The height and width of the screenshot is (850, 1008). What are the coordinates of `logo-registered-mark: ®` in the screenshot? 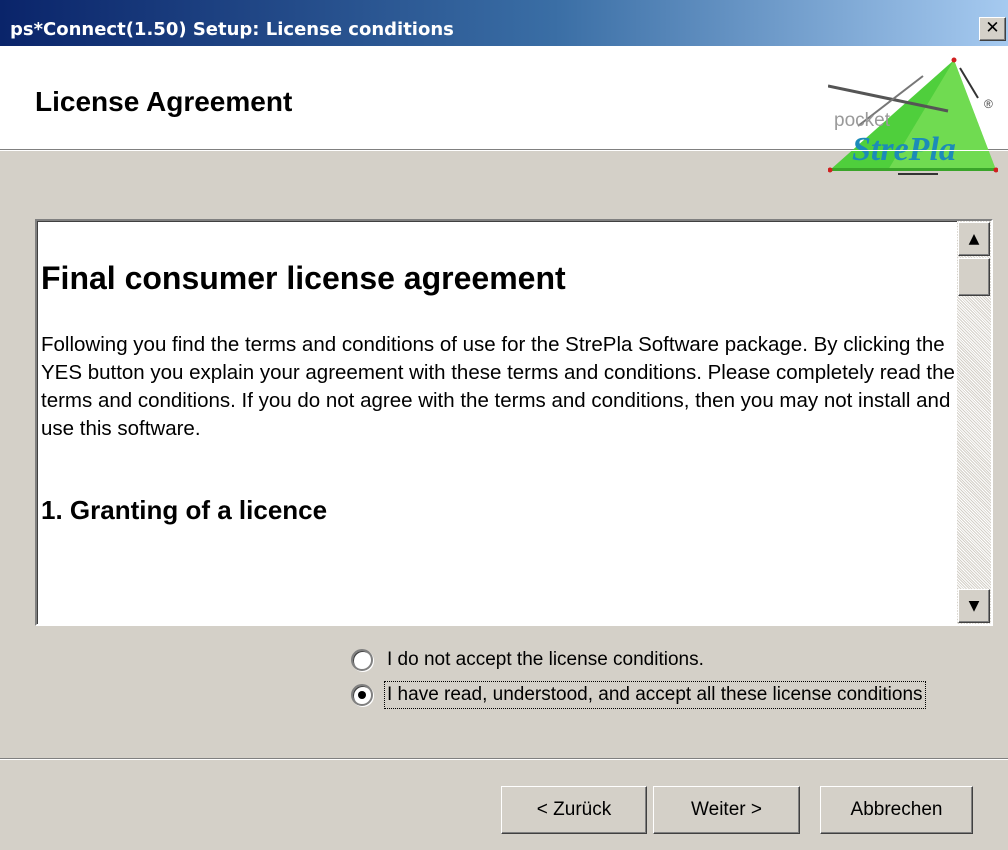 It's located at (988, 104).